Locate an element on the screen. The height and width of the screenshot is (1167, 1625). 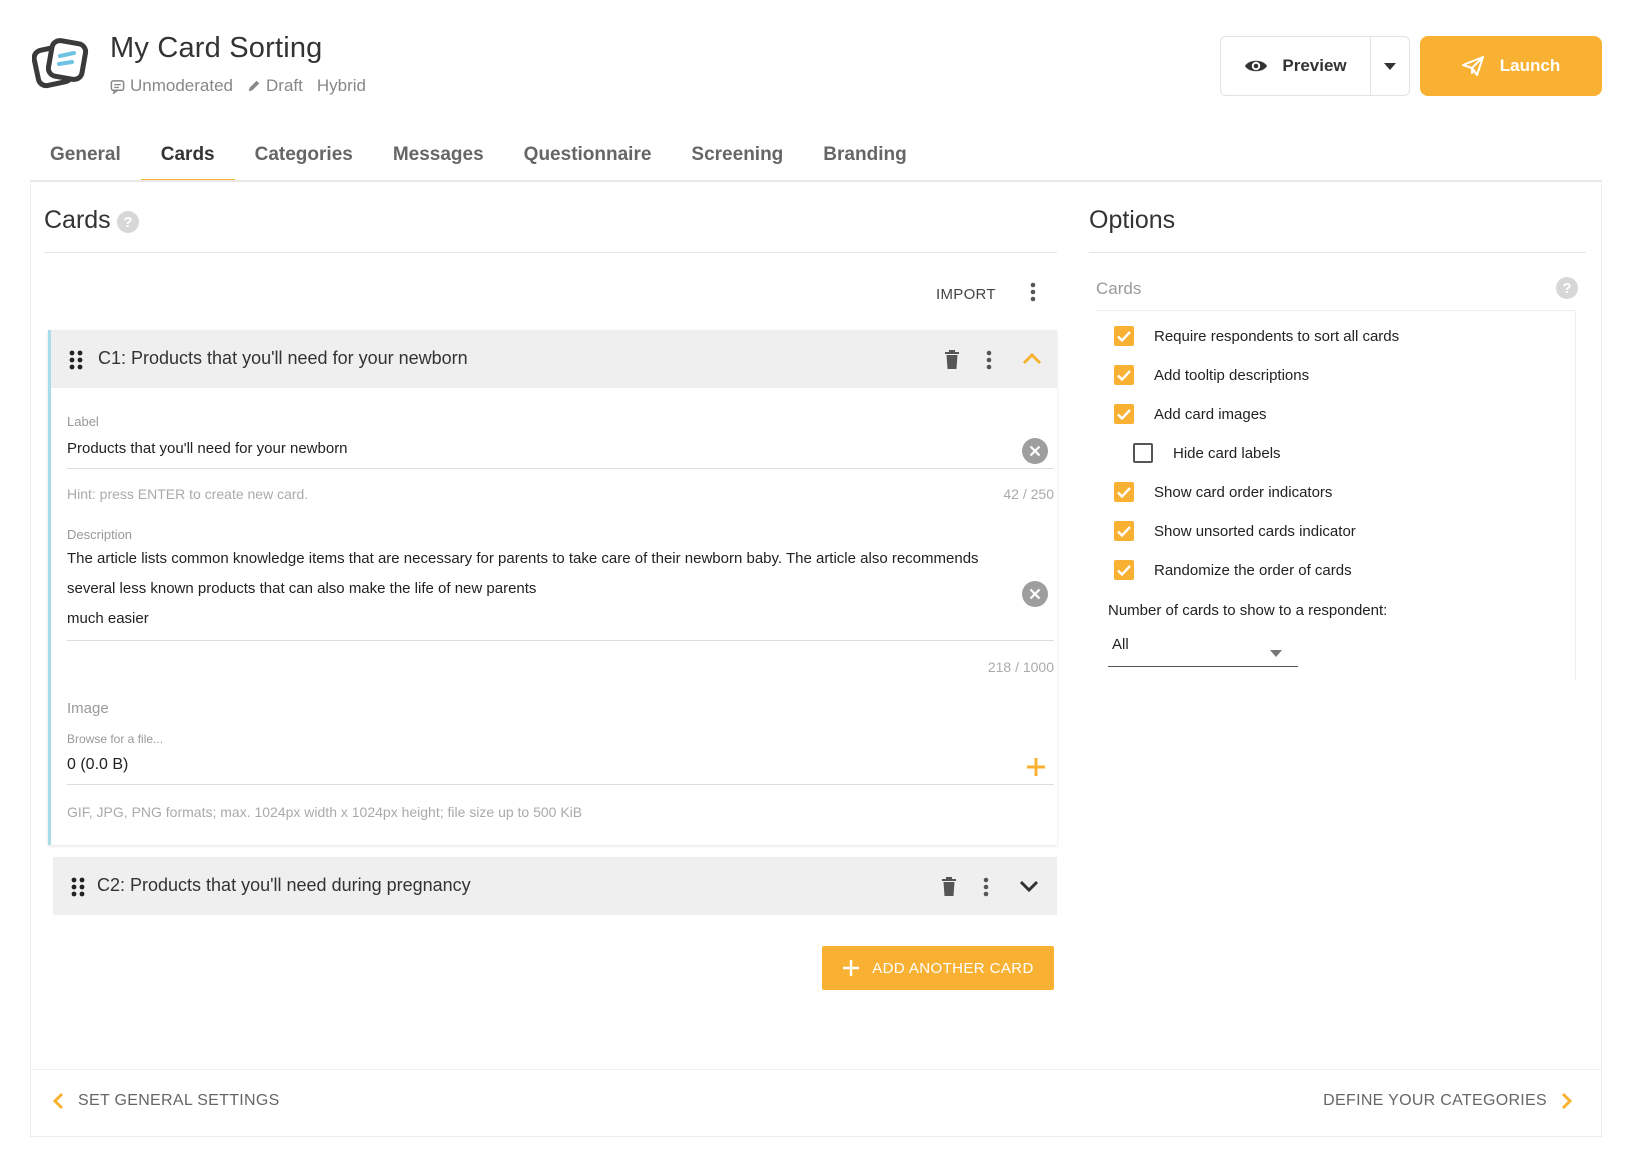
label-underline is located at coordinates (560, 468).